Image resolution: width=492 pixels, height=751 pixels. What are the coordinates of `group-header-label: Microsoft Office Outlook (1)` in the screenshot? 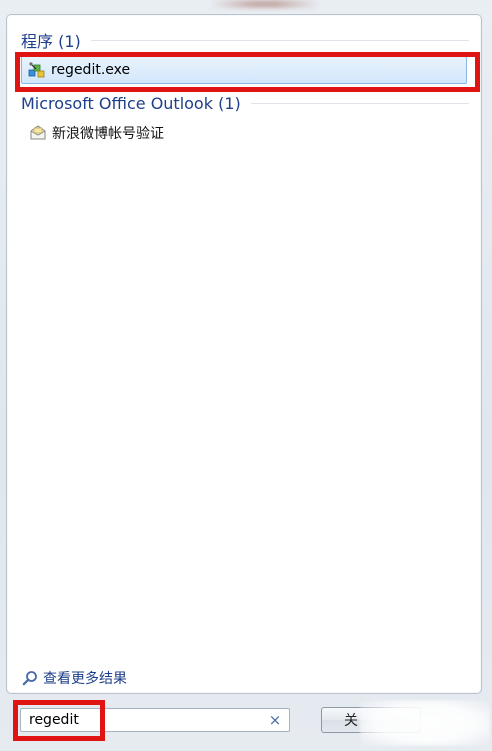 It's located at (131, 103).